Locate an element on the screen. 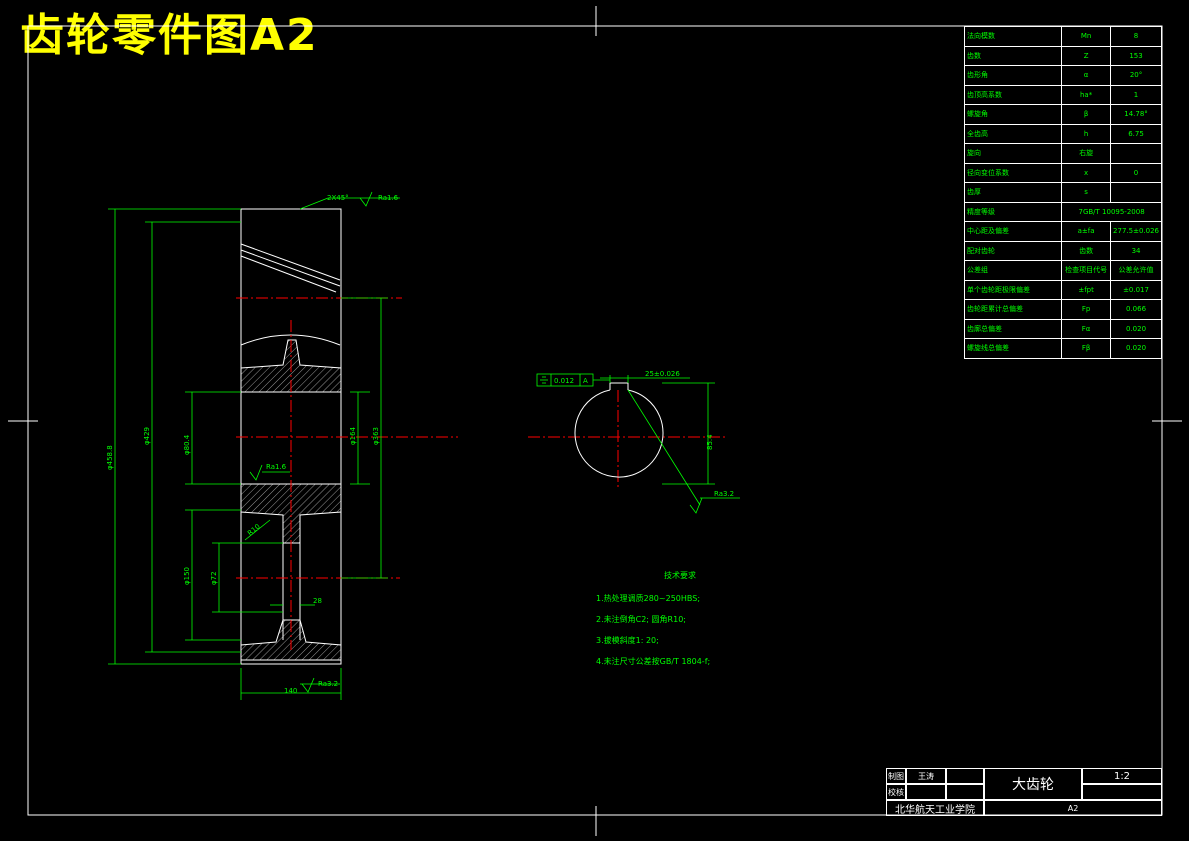 This screenshot has height=841, width=1189. dimension-lines-left is located at coordinates (254, 445).